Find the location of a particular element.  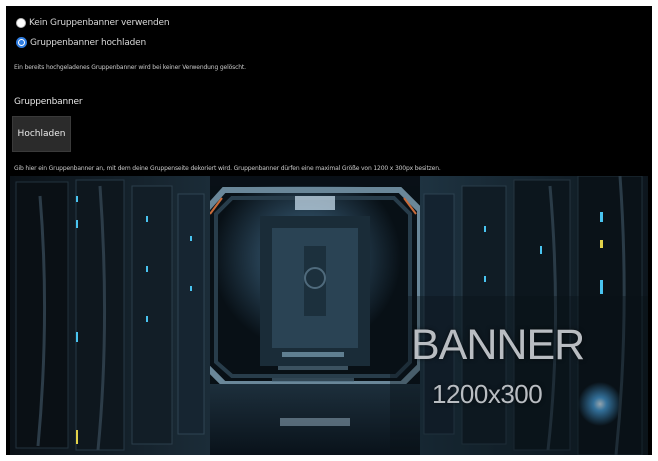

radio-label-no-banner: Kein Gruppenbanner verwenden is located at coordinates (99, 23).